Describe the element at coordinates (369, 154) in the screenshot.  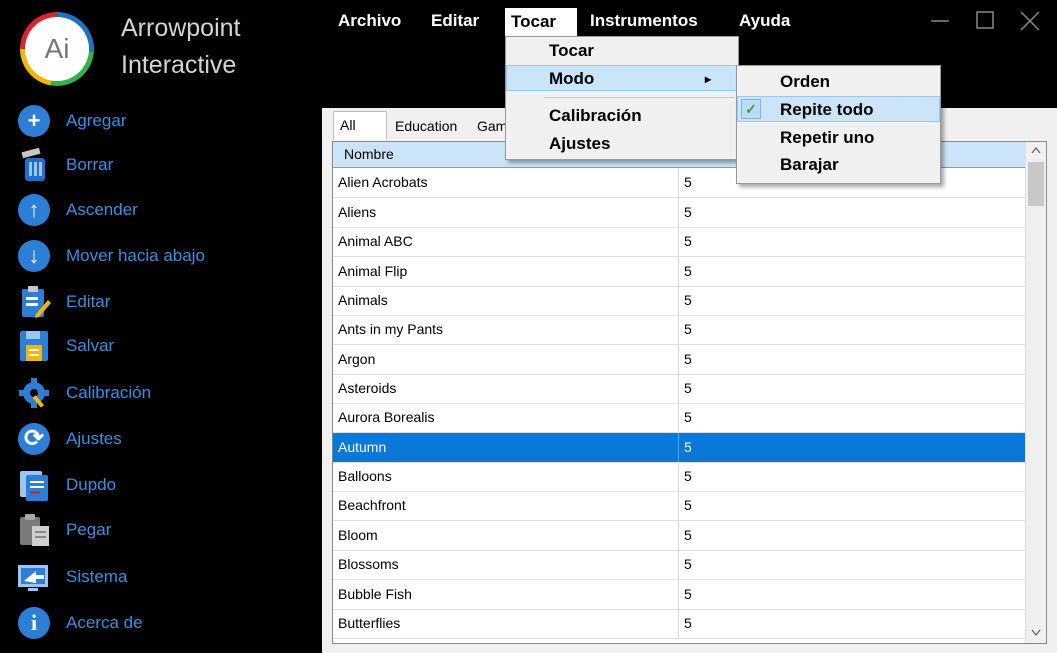
I see `column-header-nombre: Nombre` at that location.